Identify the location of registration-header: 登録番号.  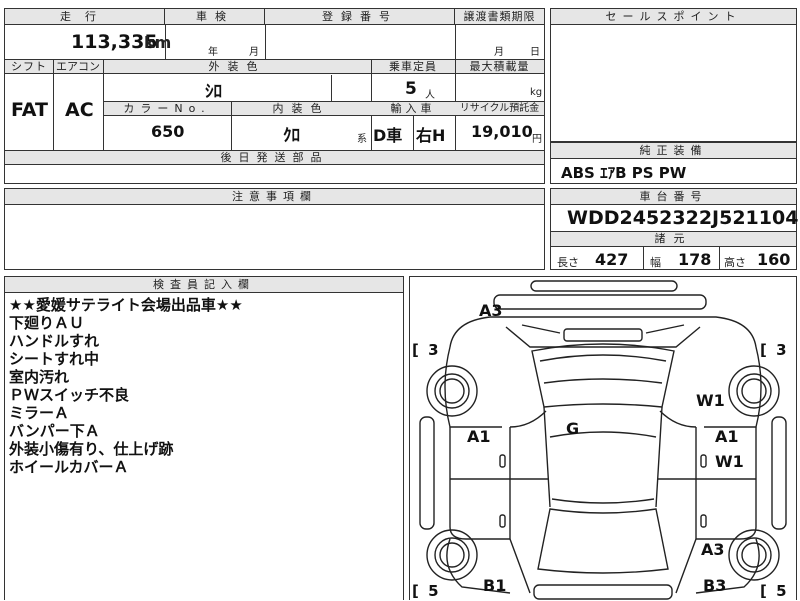
(360, 17).